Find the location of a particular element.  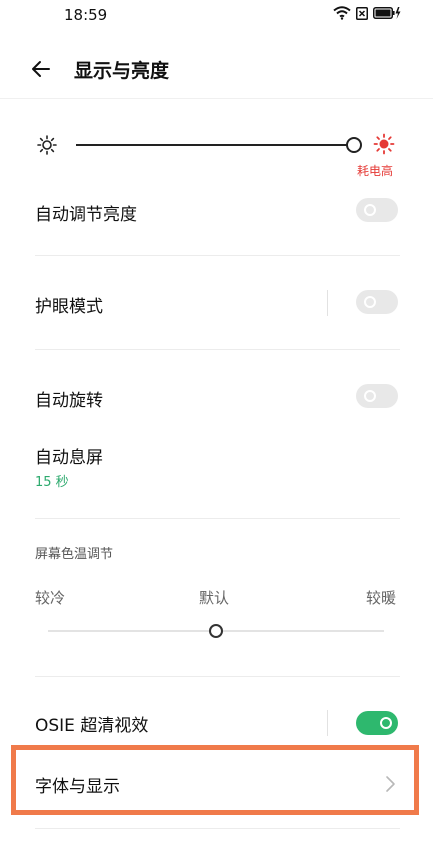

color-temp-warmer-label: 较暖 is located at coordinates (381, 598).